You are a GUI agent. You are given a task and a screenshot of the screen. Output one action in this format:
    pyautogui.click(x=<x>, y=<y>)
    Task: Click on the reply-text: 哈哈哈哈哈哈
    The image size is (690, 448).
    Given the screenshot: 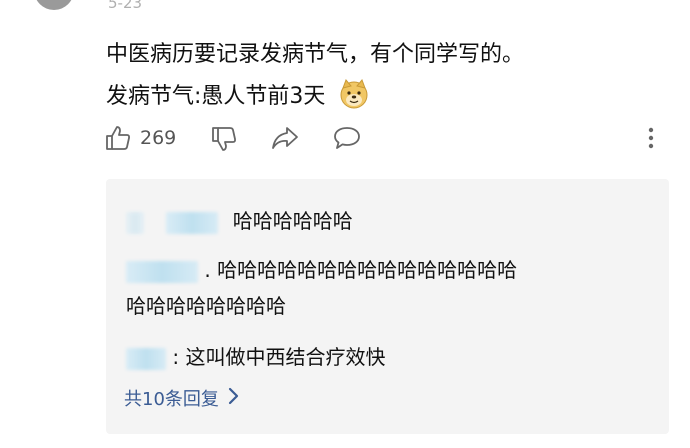 What is the action you would take?
    pyautogui.click(x=292, y=221)
    